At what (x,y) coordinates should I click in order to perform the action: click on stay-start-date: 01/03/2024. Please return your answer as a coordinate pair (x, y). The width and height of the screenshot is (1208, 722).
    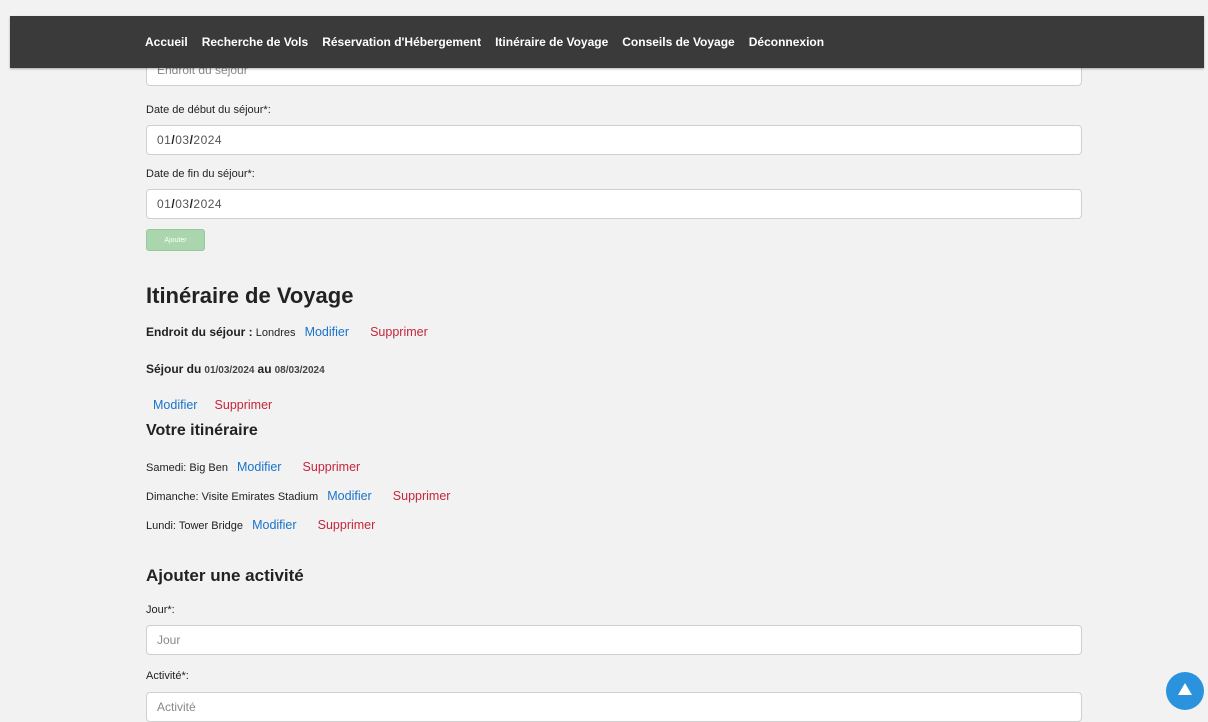
    Looking at the image, I should click on (229, 370).